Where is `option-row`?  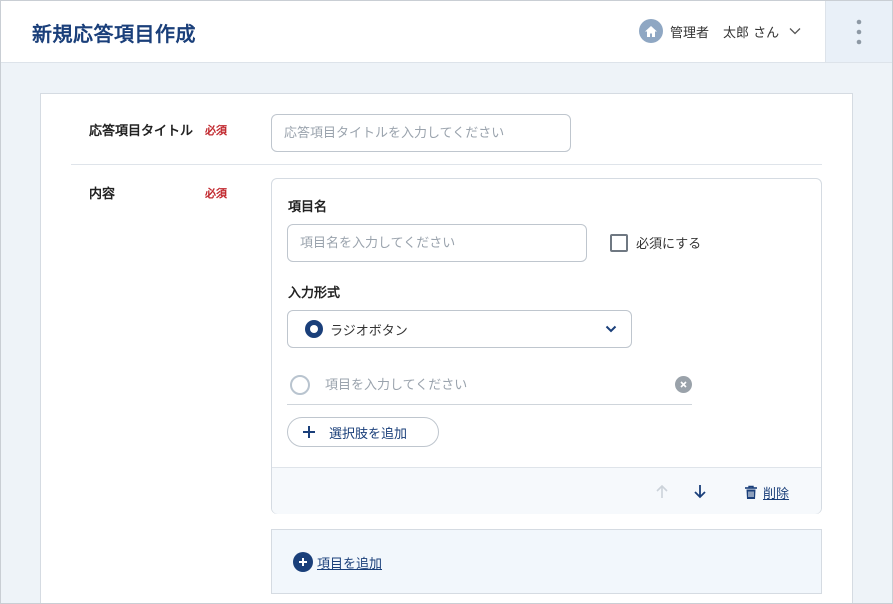
option-row is located at coordinates (489, 387).